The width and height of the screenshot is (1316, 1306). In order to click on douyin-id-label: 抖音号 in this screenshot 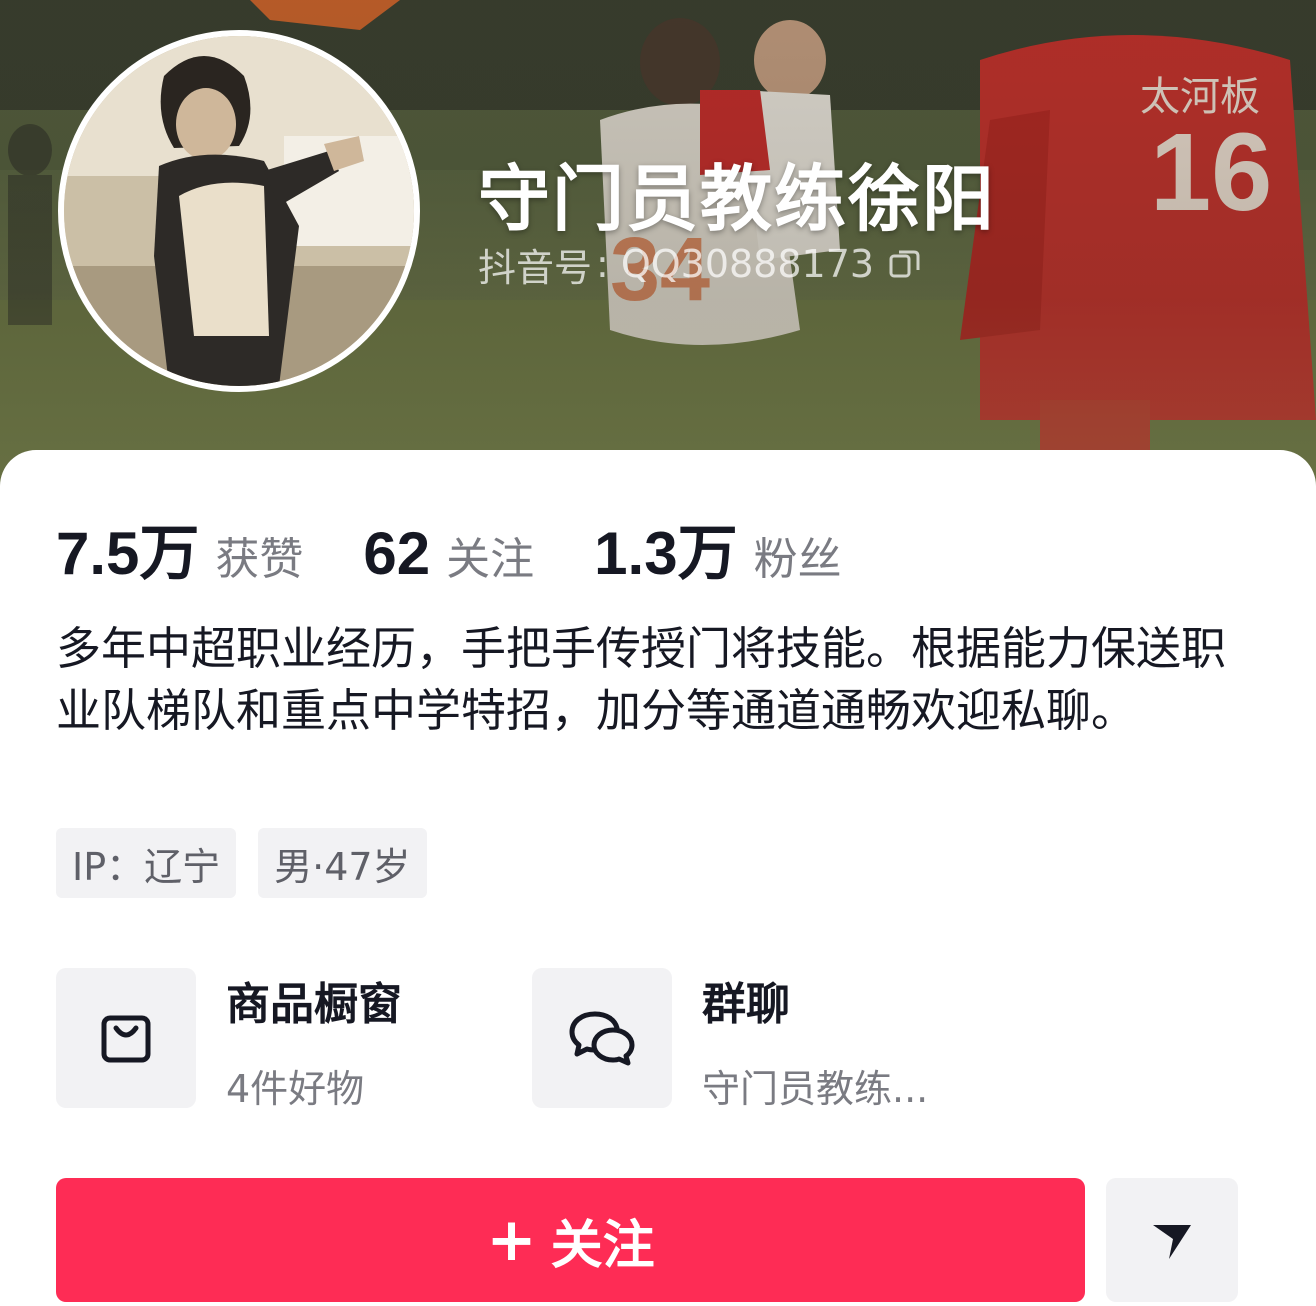, I will do `click(535, 267)`.